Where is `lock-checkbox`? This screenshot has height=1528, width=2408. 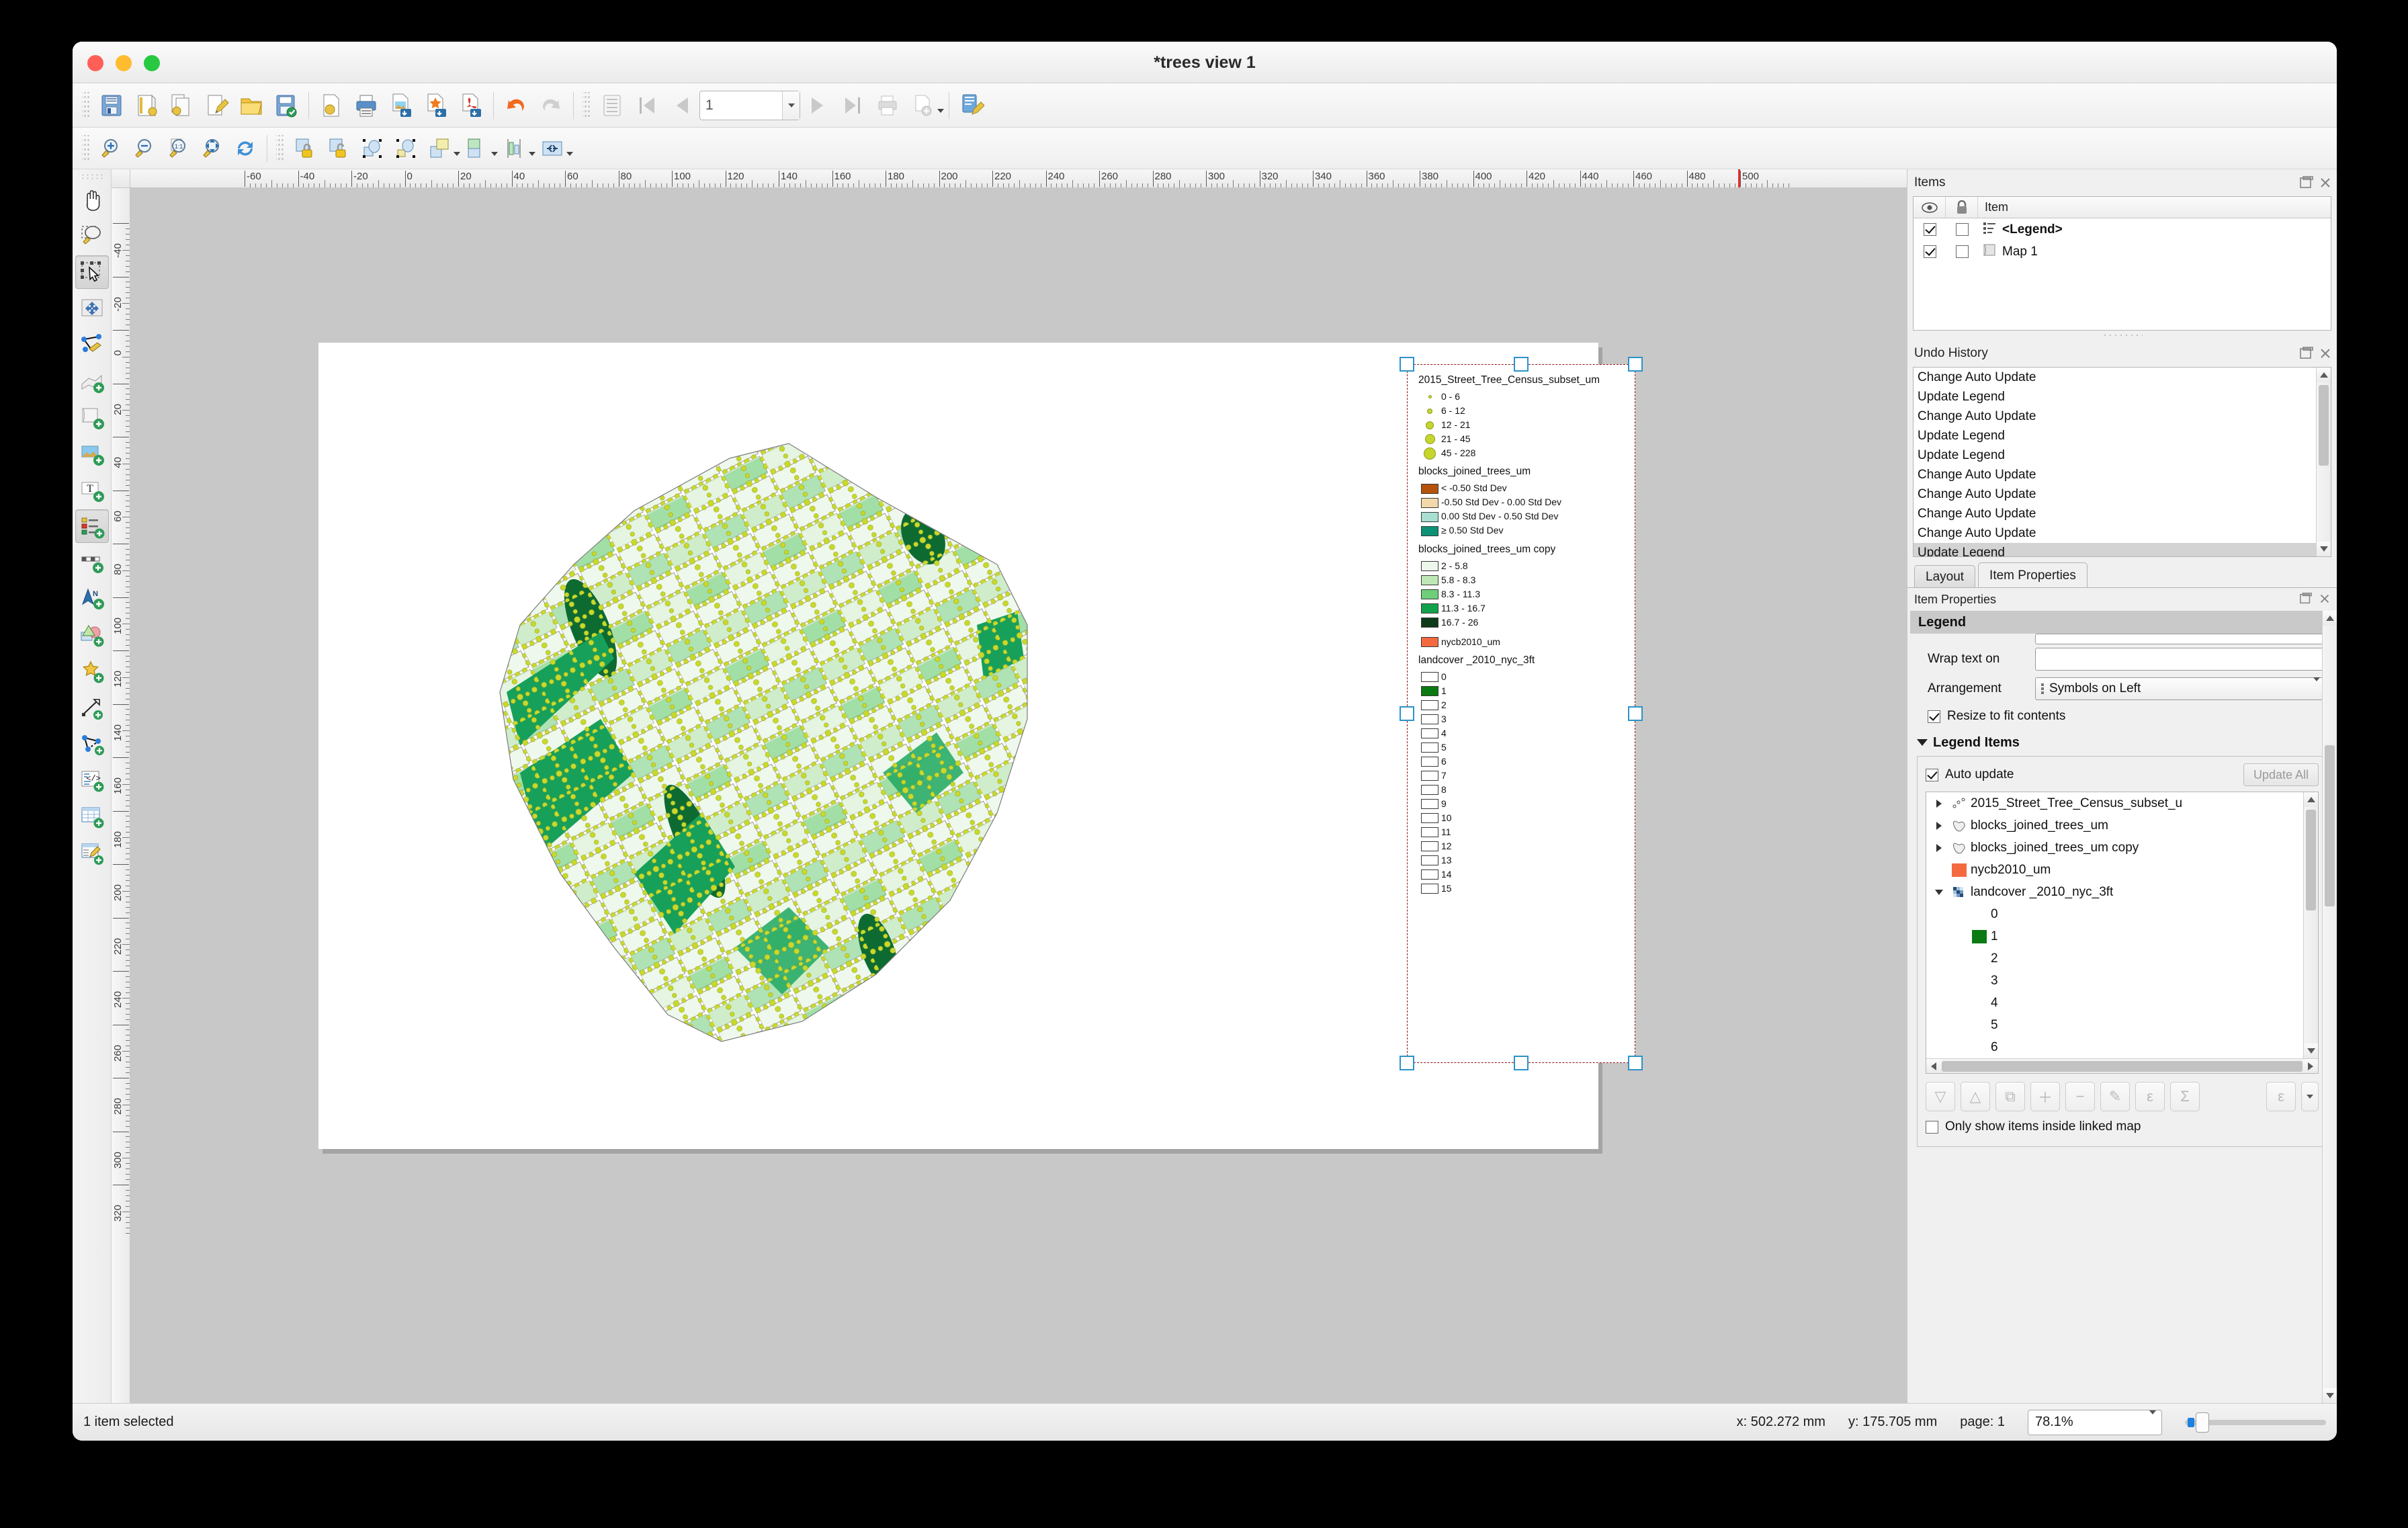 lock-checkbox is located at coordinates (1962, 230).